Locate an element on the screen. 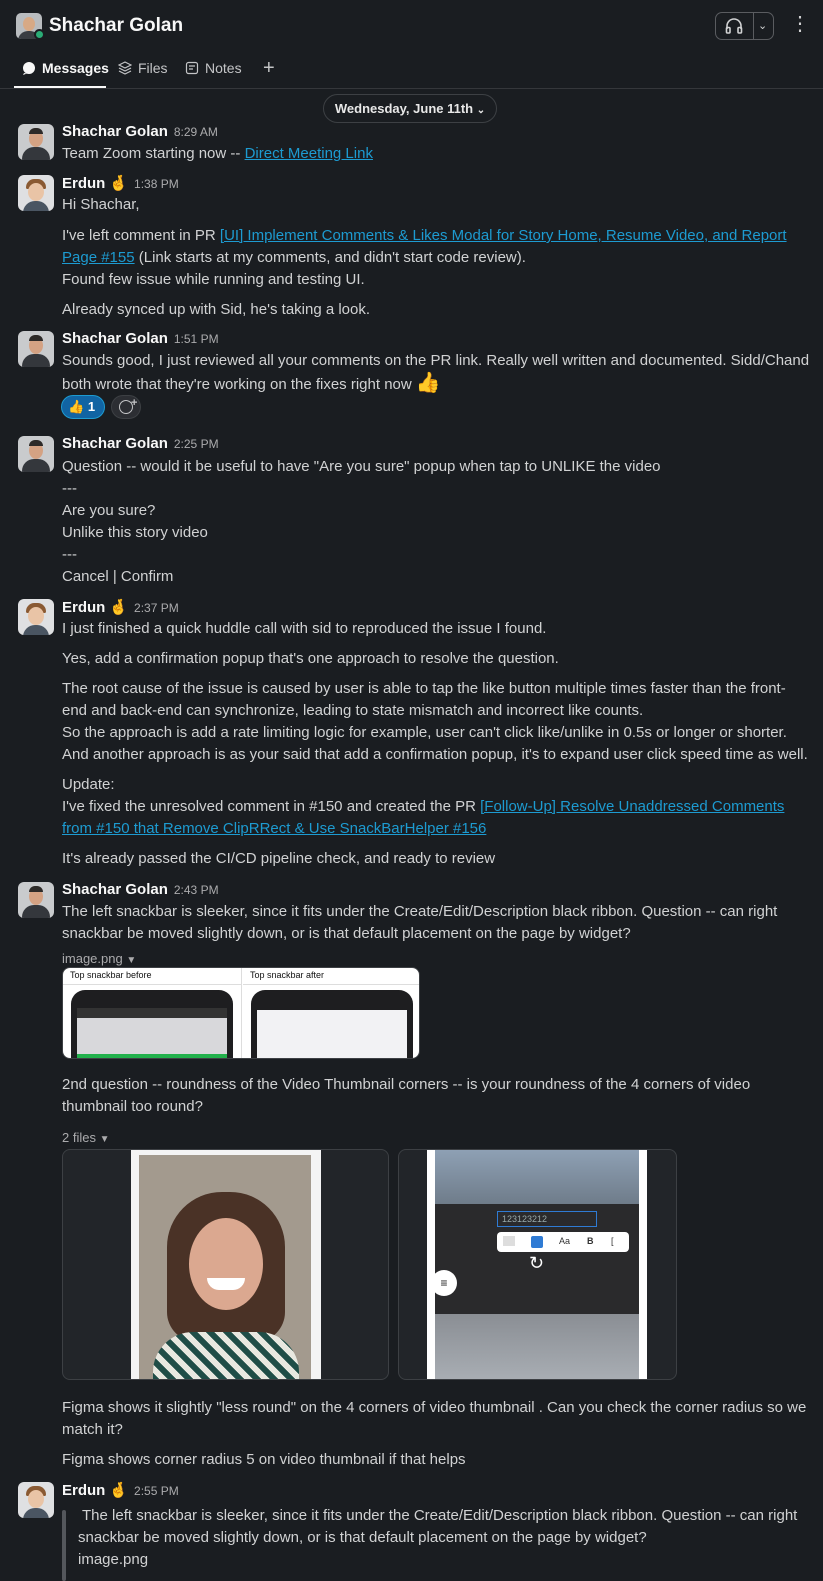 This screenshot has height=1581, width=823. tab-label: Notes is located at coordinates (223, 68).